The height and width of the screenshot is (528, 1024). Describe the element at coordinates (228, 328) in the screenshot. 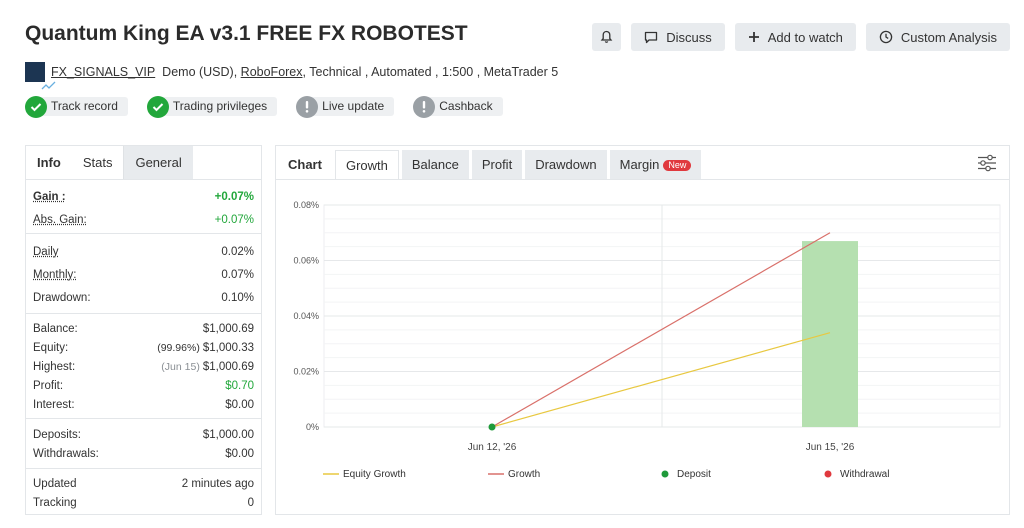

I see `balance-value: $1,000.69` at that location.